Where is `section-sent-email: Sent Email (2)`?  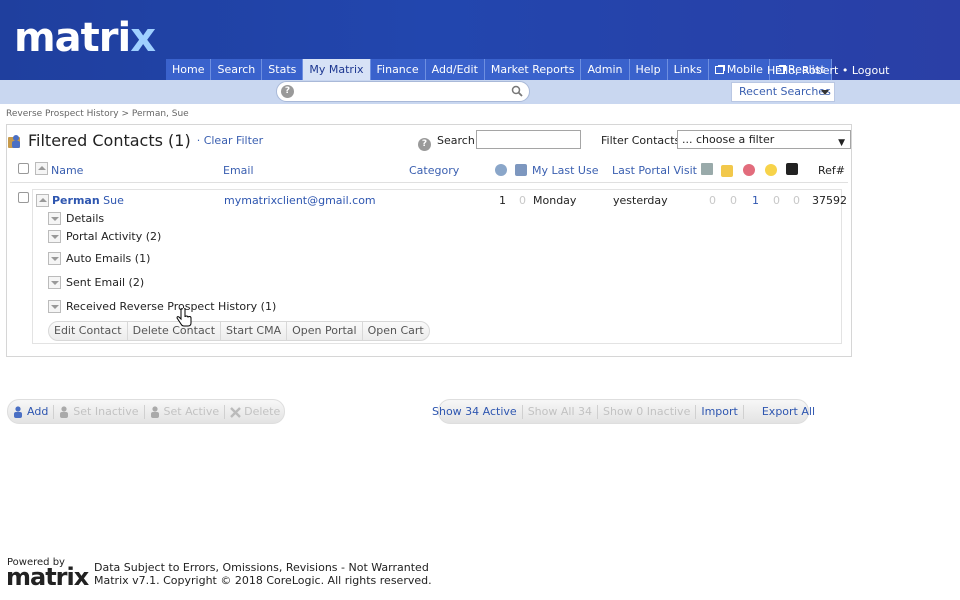 section-sent-email: Sent Email (2) is located at coordinates (96, 282).